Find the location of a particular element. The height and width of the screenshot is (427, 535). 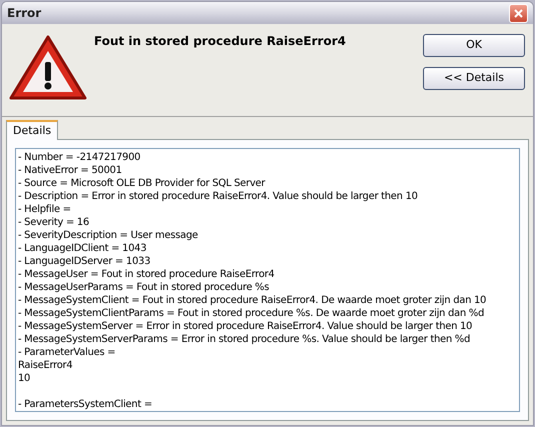

dialog-button: OK is located at coordinates (474, 45).